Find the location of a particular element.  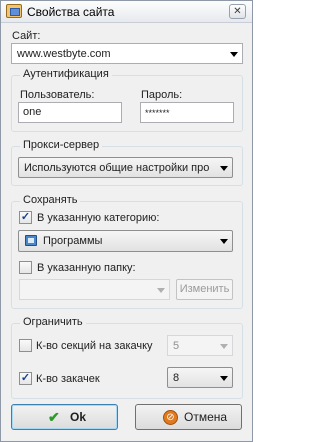

app-icon is located at coordinates (14, 11).